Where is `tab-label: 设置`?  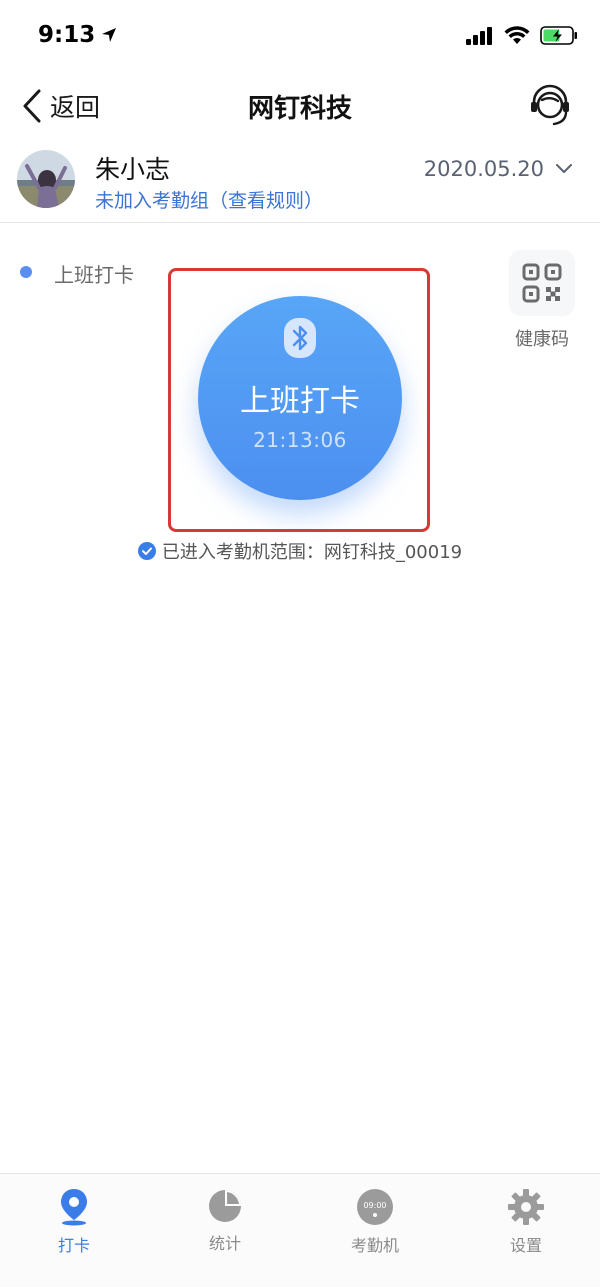
tab-label: 设置 is located at coordinates (525, 1245).